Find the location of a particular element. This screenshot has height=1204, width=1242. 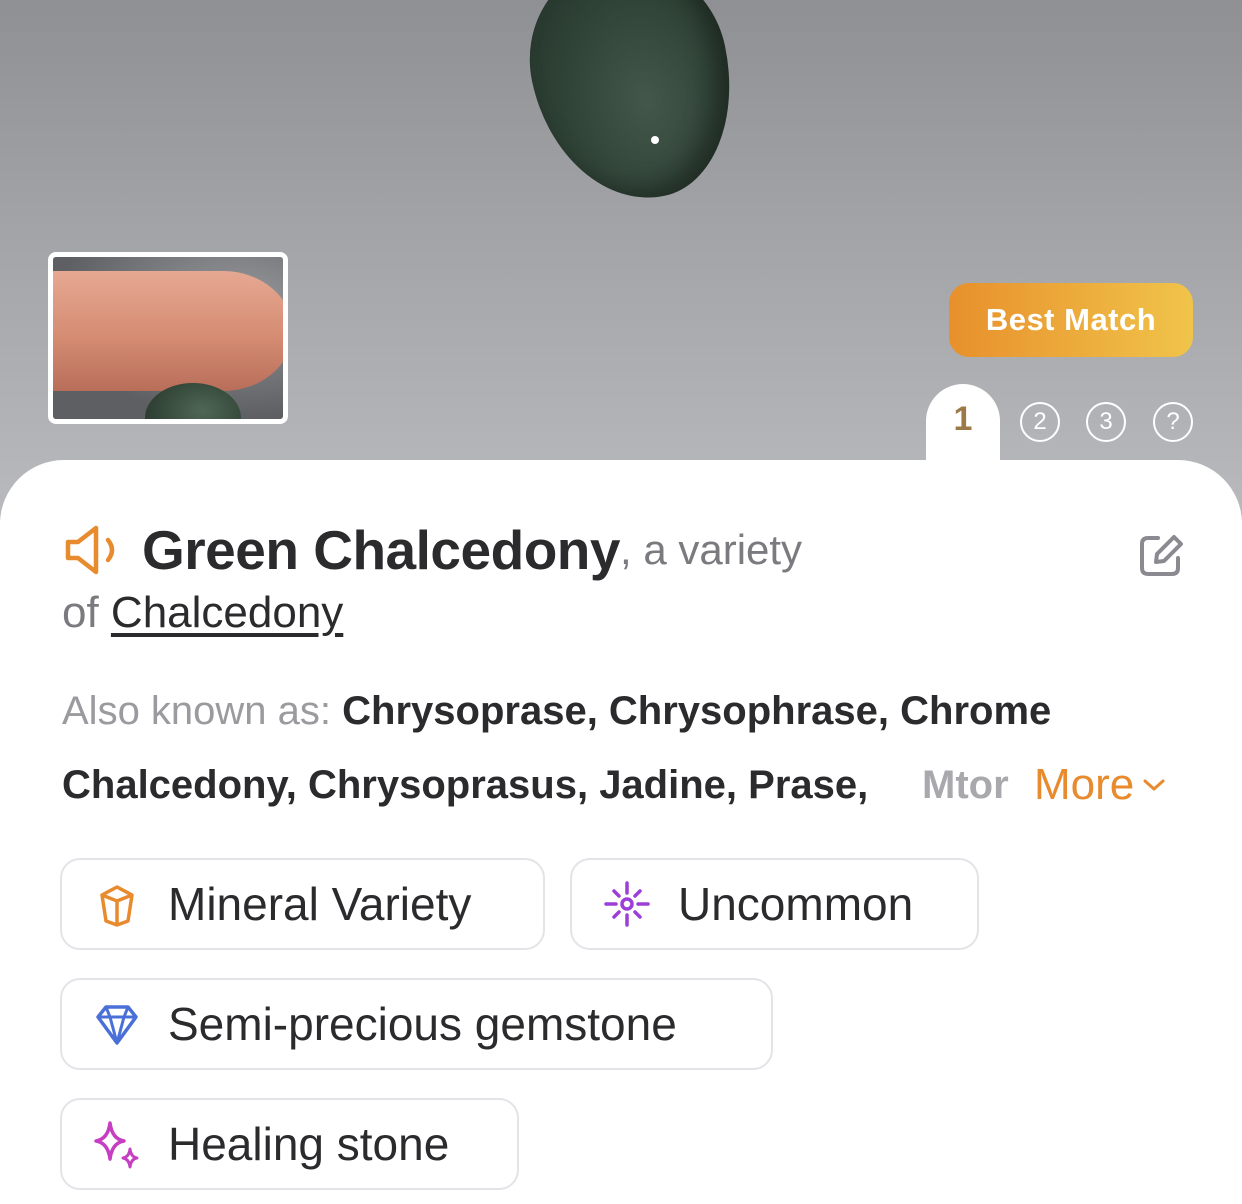

more-button: More is located at coordinates (1099, 785).